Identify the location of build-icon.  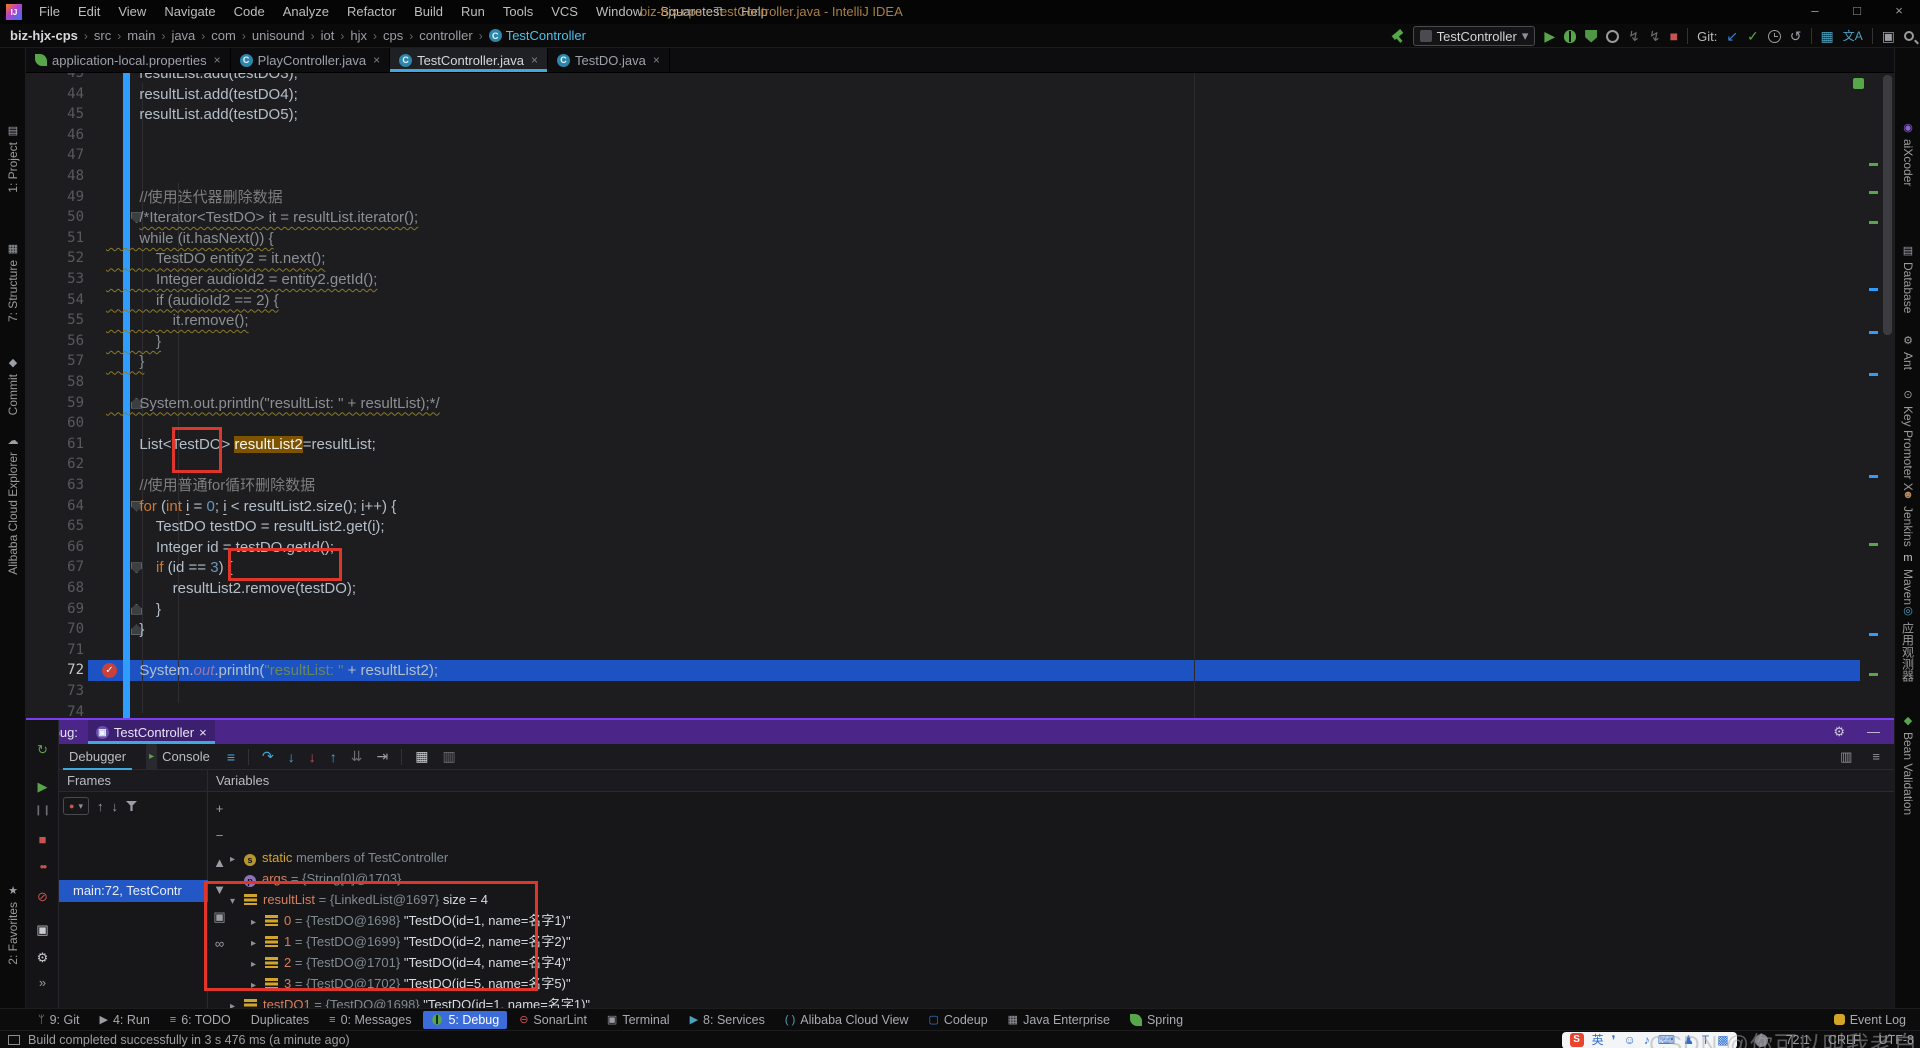
(1397, 36).